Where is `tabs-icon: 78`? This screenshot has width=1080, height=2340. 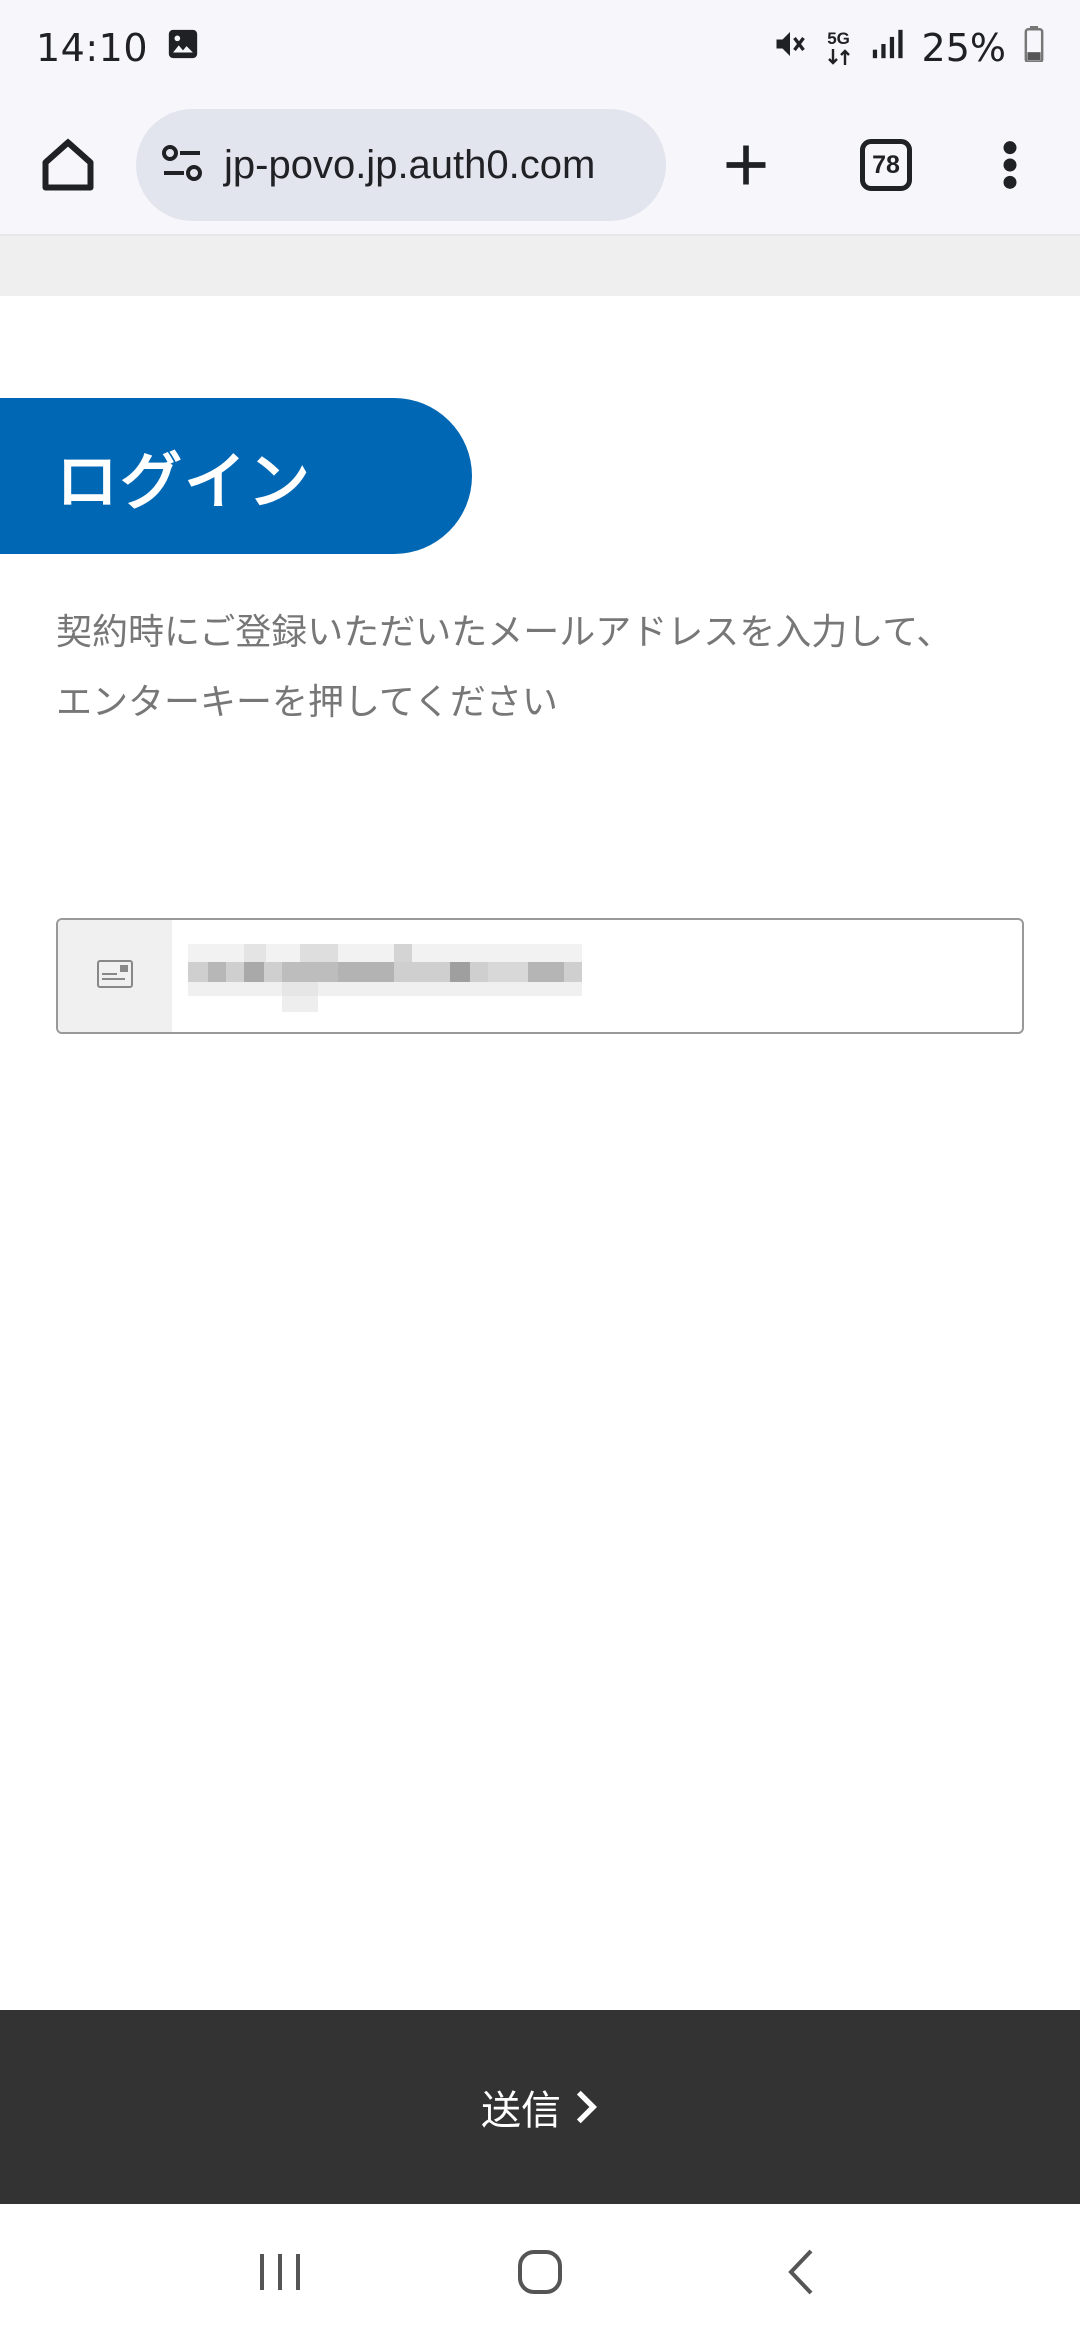
tabs-icon: 78 is located at coordinates (886, 165).